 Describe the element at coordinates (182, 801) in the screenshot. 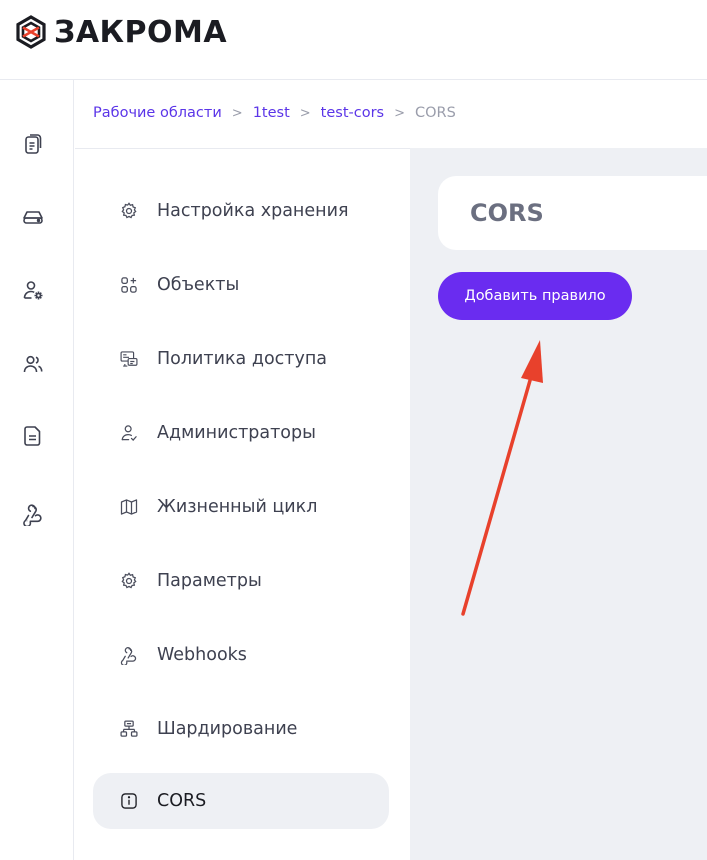

I see `subnav-label: CORS` at that location.